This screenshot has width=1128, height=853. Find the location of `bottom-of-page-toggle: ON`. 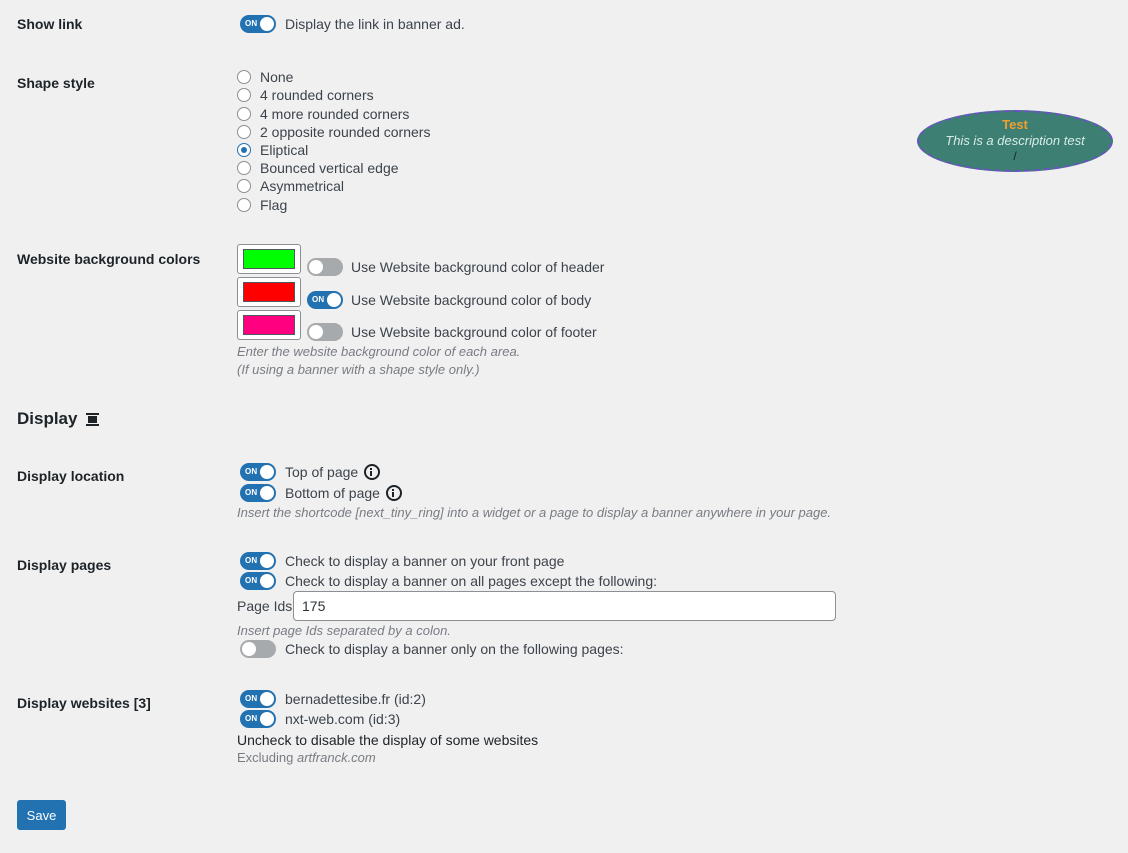

bottom-of-page-toggle: ON is located at coordinates (258, 493).